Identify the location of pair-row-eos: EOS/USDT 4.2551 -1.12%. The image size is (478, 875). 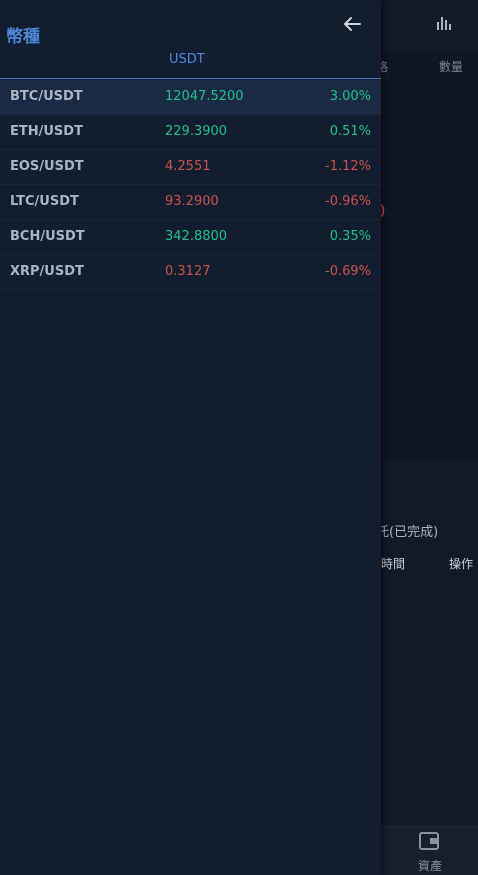
(190, 167).